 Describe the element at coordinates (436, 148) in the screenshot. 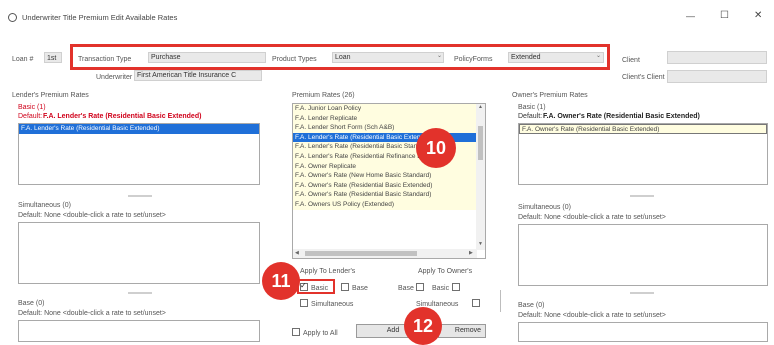

I see `step-badge-10: 10` at that location.